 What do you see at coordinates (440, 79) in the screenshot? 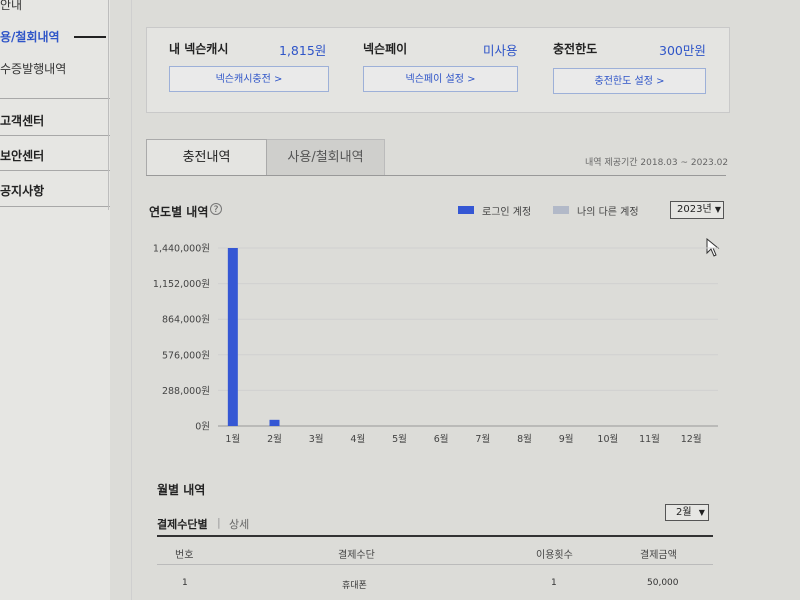
I see `pay-settings-button: 넥슨페이 설정 >` at bounding box center [440, 79].